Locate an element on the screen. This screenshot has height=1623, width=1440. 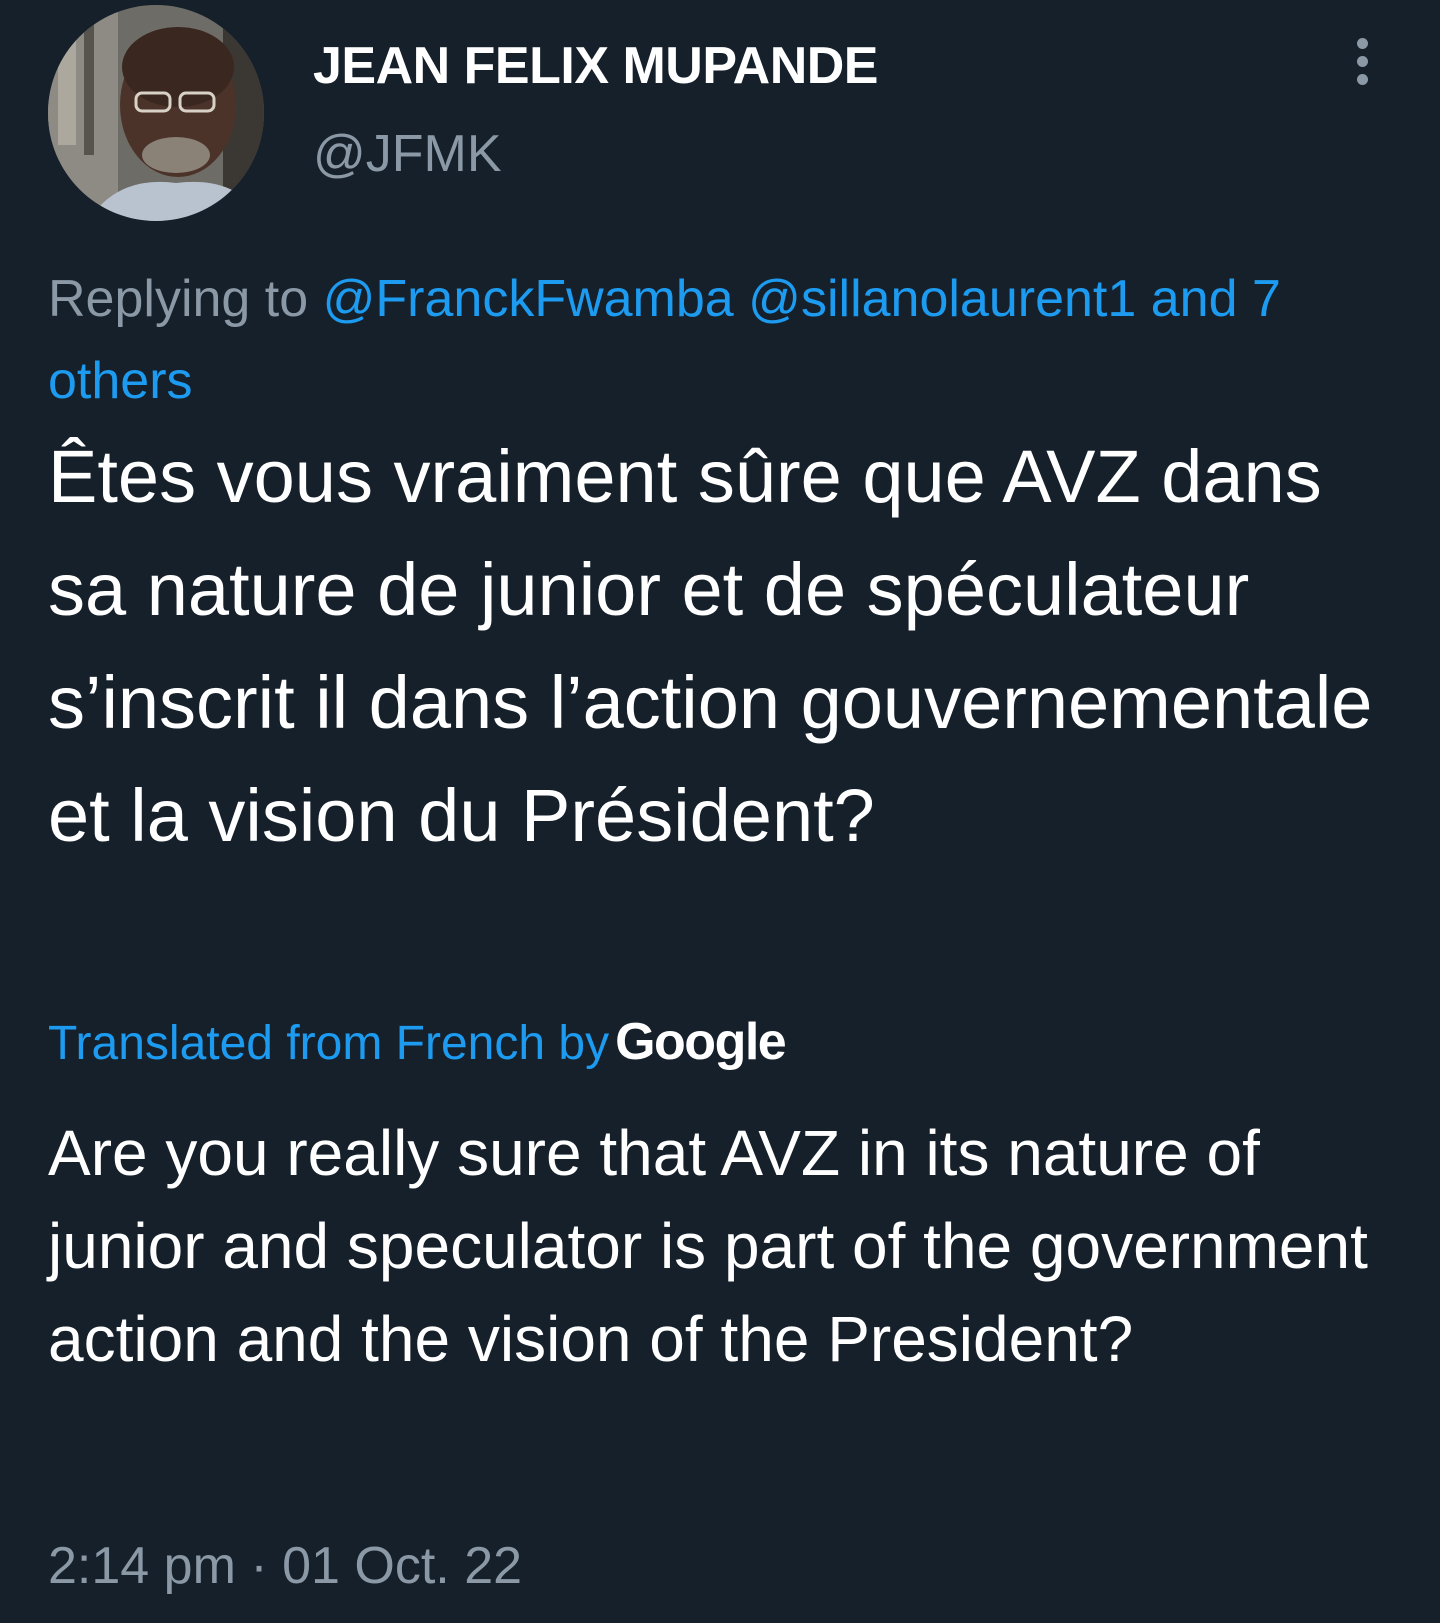
timestamp: 2:14 pm · 01 Oct. 22 is located at coordinates (285, 1566).